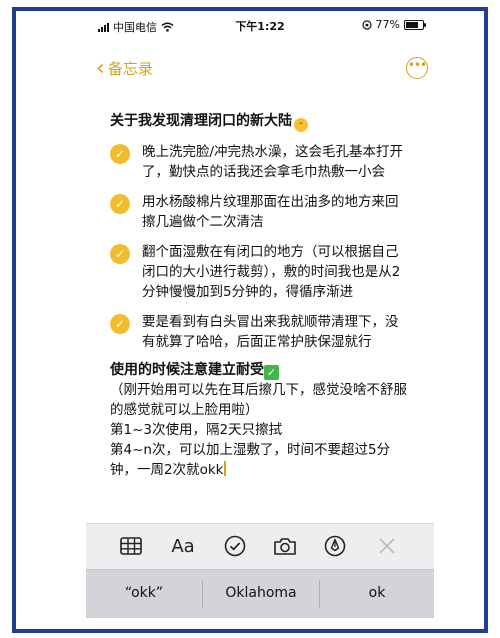 The width and height of the screenshot is (500, 638). I want to click on keyboard-toolbar: Aa, so click(260, 546).